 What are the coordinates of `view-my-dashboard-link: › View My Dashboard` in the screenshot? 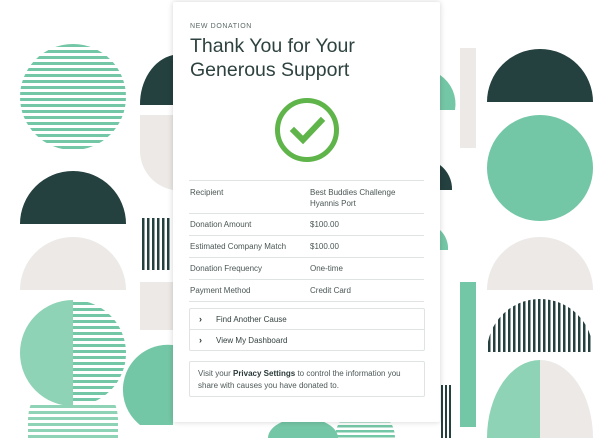 It's located at (307, 340).